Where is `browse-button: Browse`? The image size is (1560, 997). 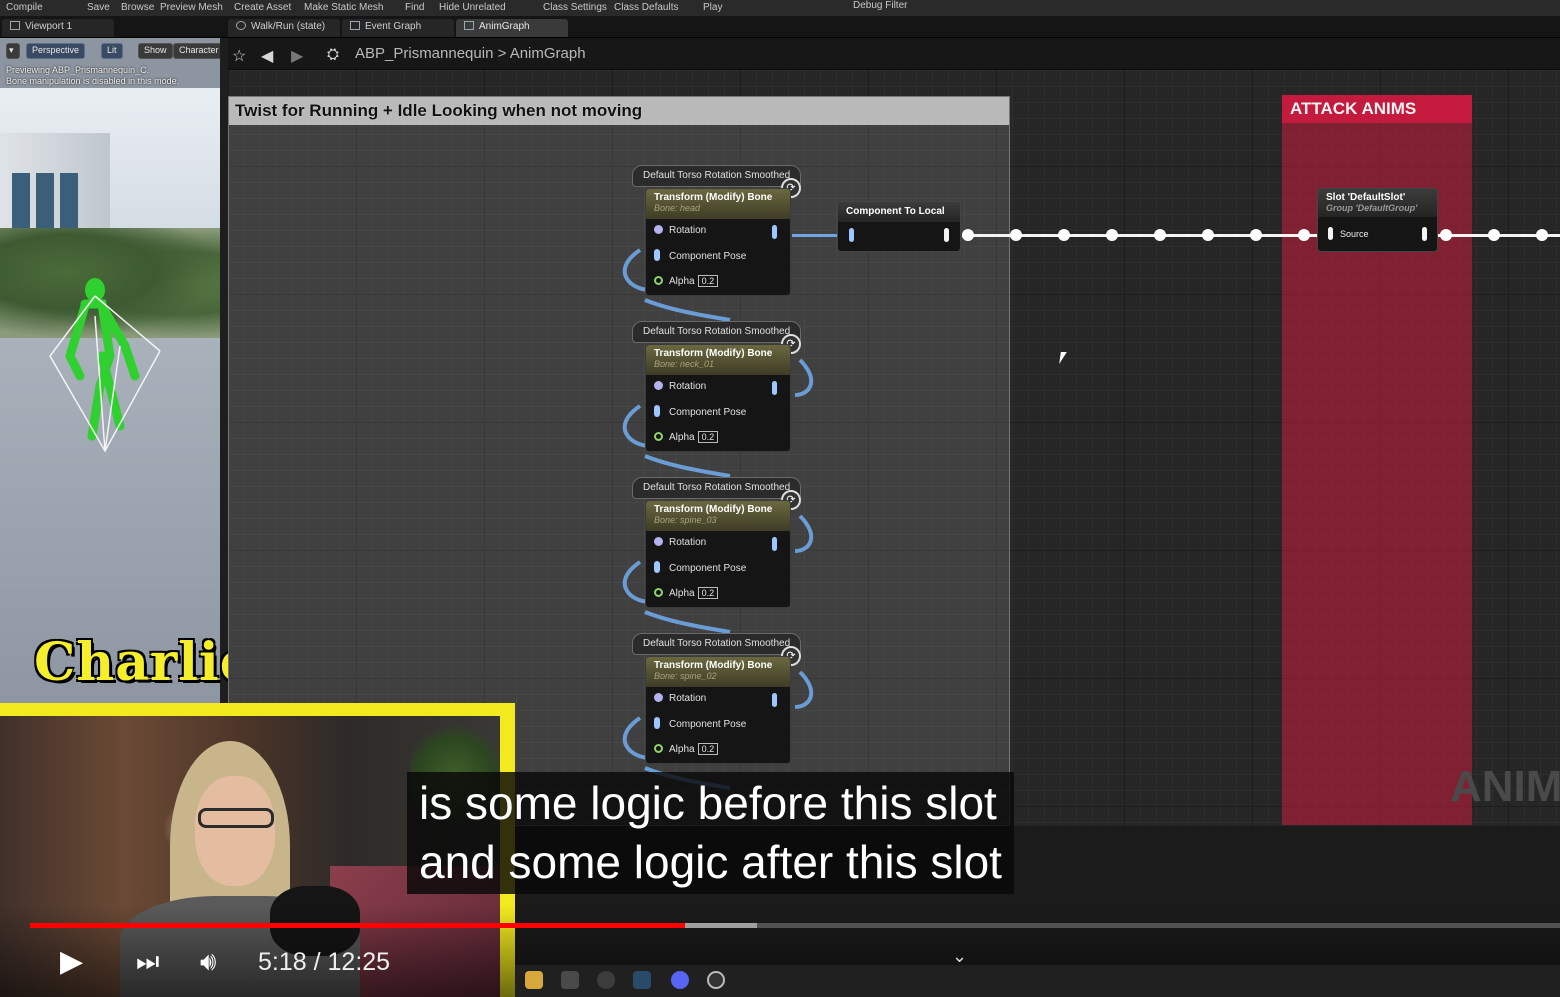 browse-button: Browse is located at coordinates (137, 7).